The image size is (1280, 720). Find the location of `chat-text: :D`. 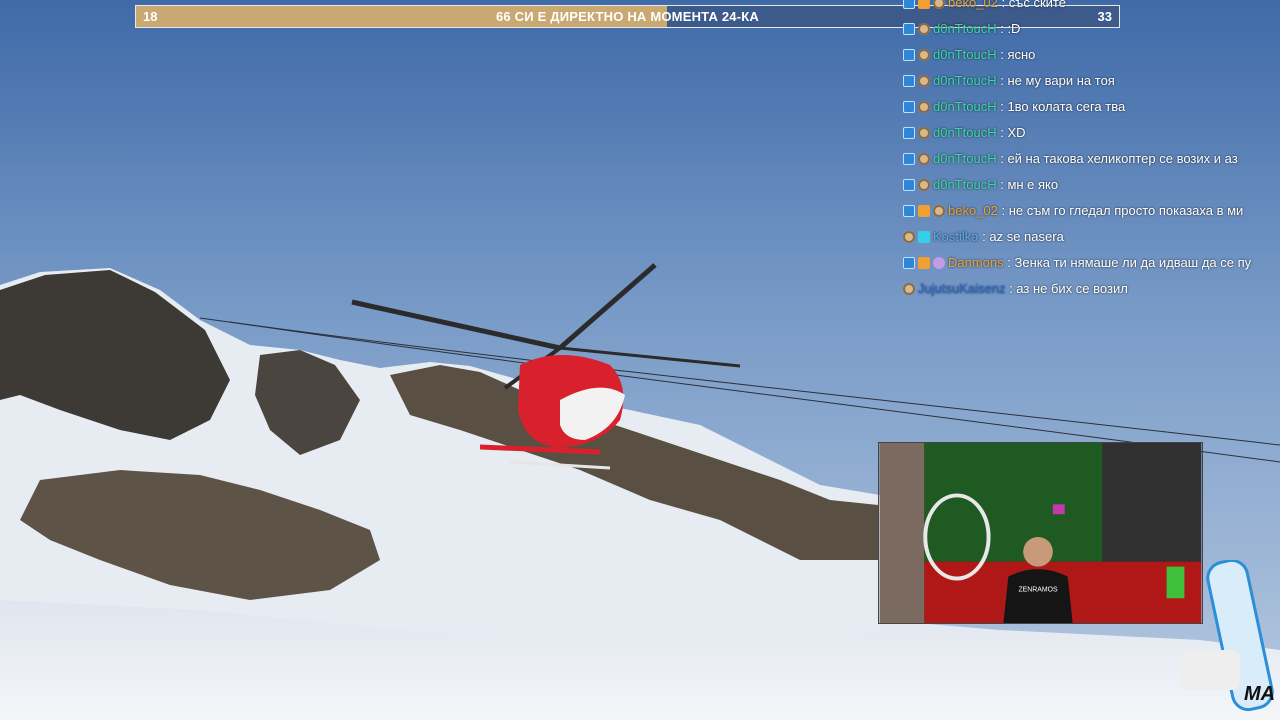

chat-text: :D is located at coordinates (1012, 28).